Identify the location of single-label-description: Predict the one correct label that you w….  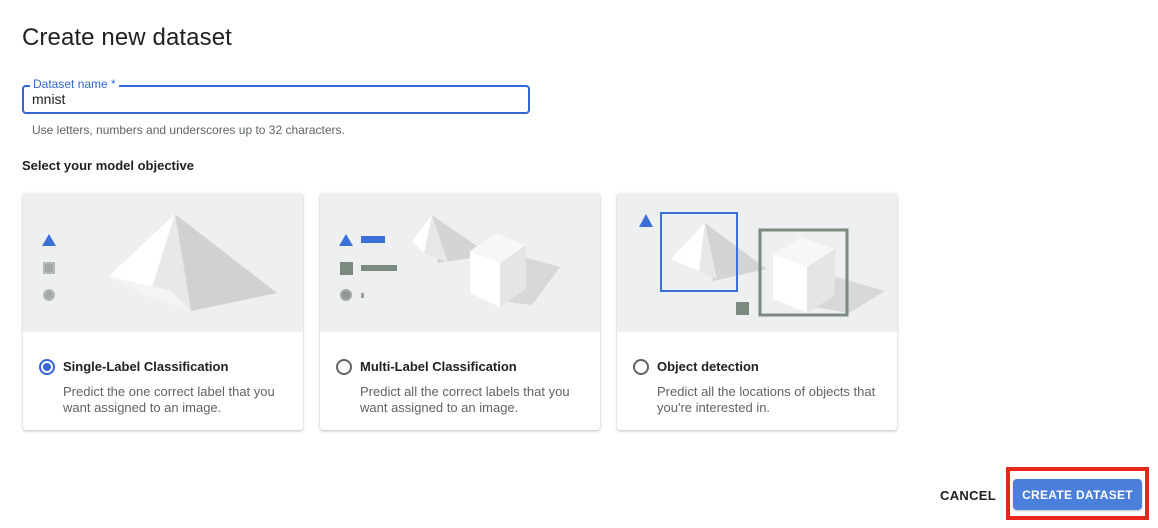
(169, 399).